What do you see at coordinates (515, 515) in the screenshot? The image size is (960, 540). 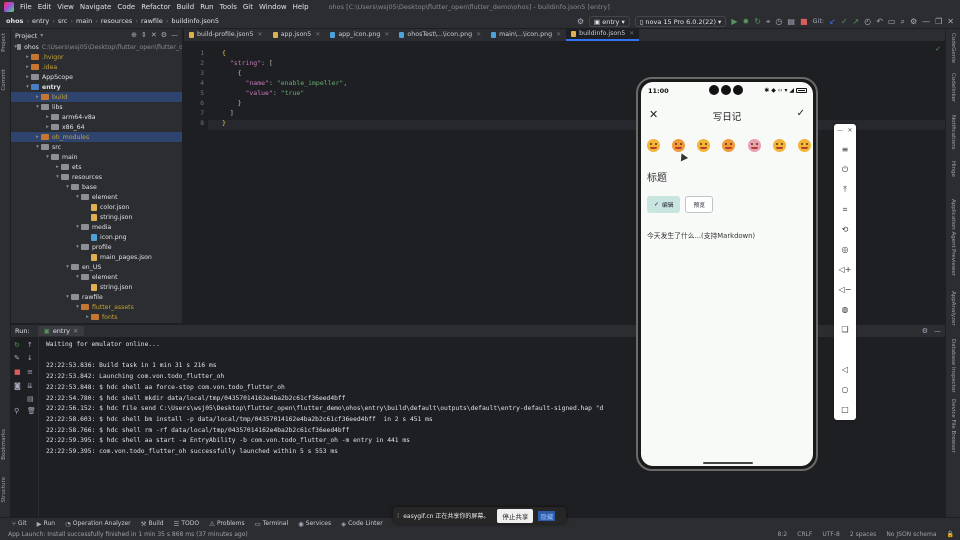 I see `stop-sharing-button: 停止共享` at bounding box center [515, 515].